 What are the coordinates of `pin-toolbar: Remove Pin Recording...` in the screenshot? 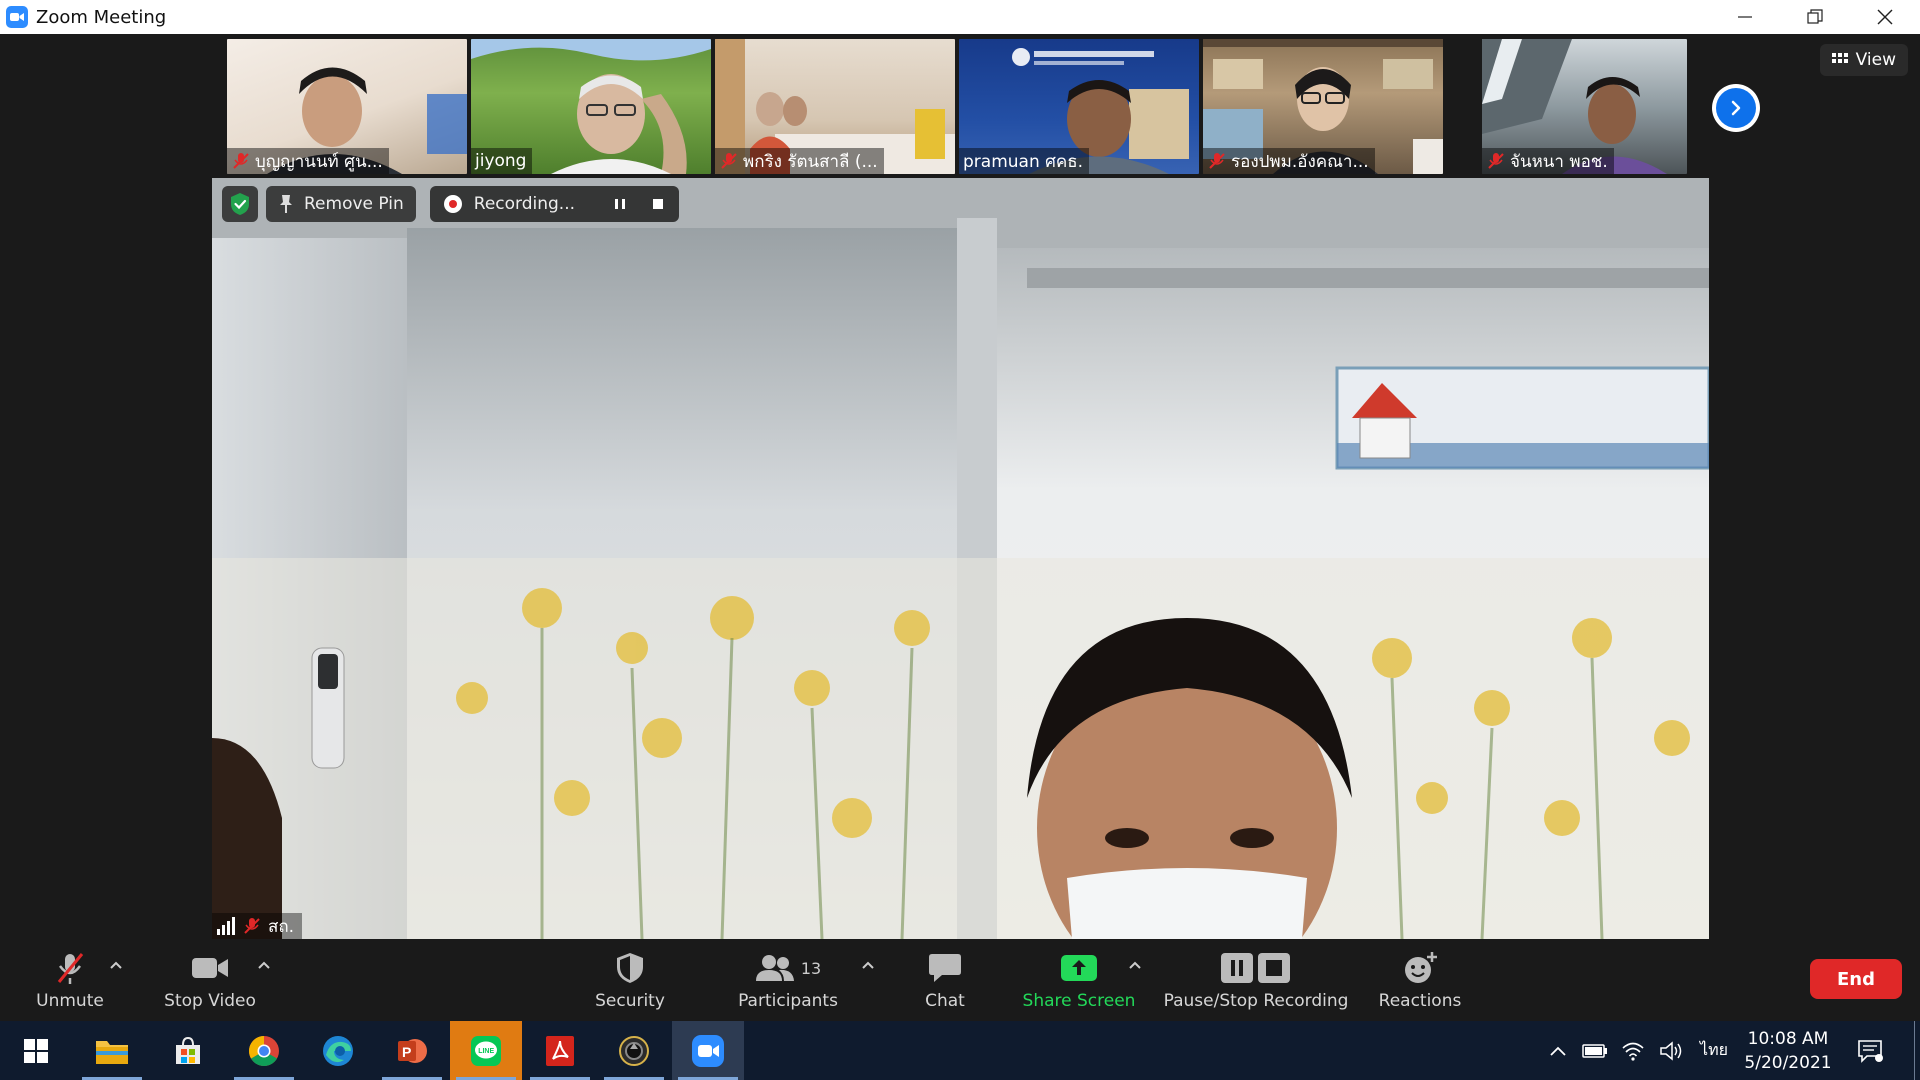 It's located at (451, 204).